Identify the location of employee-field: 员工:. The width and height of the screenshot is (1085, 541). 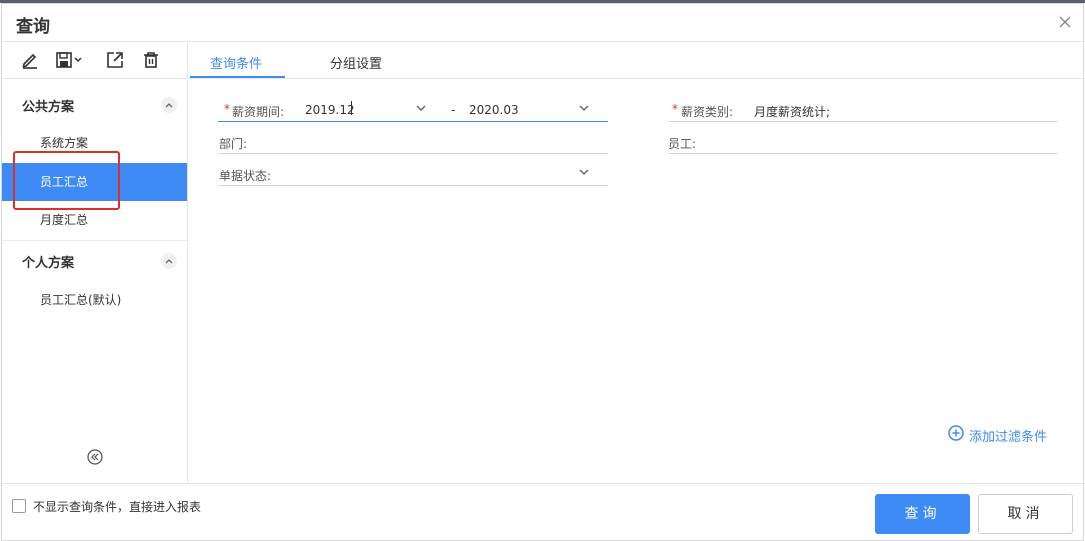
(863, 140).